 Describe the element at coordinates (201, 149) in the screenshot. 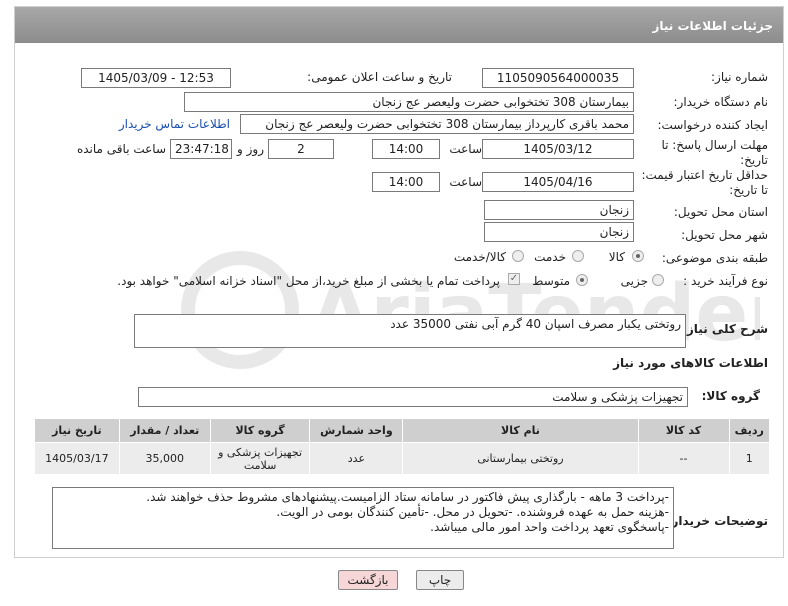

I see `remaining-time-field: 23:47:18` at that location.